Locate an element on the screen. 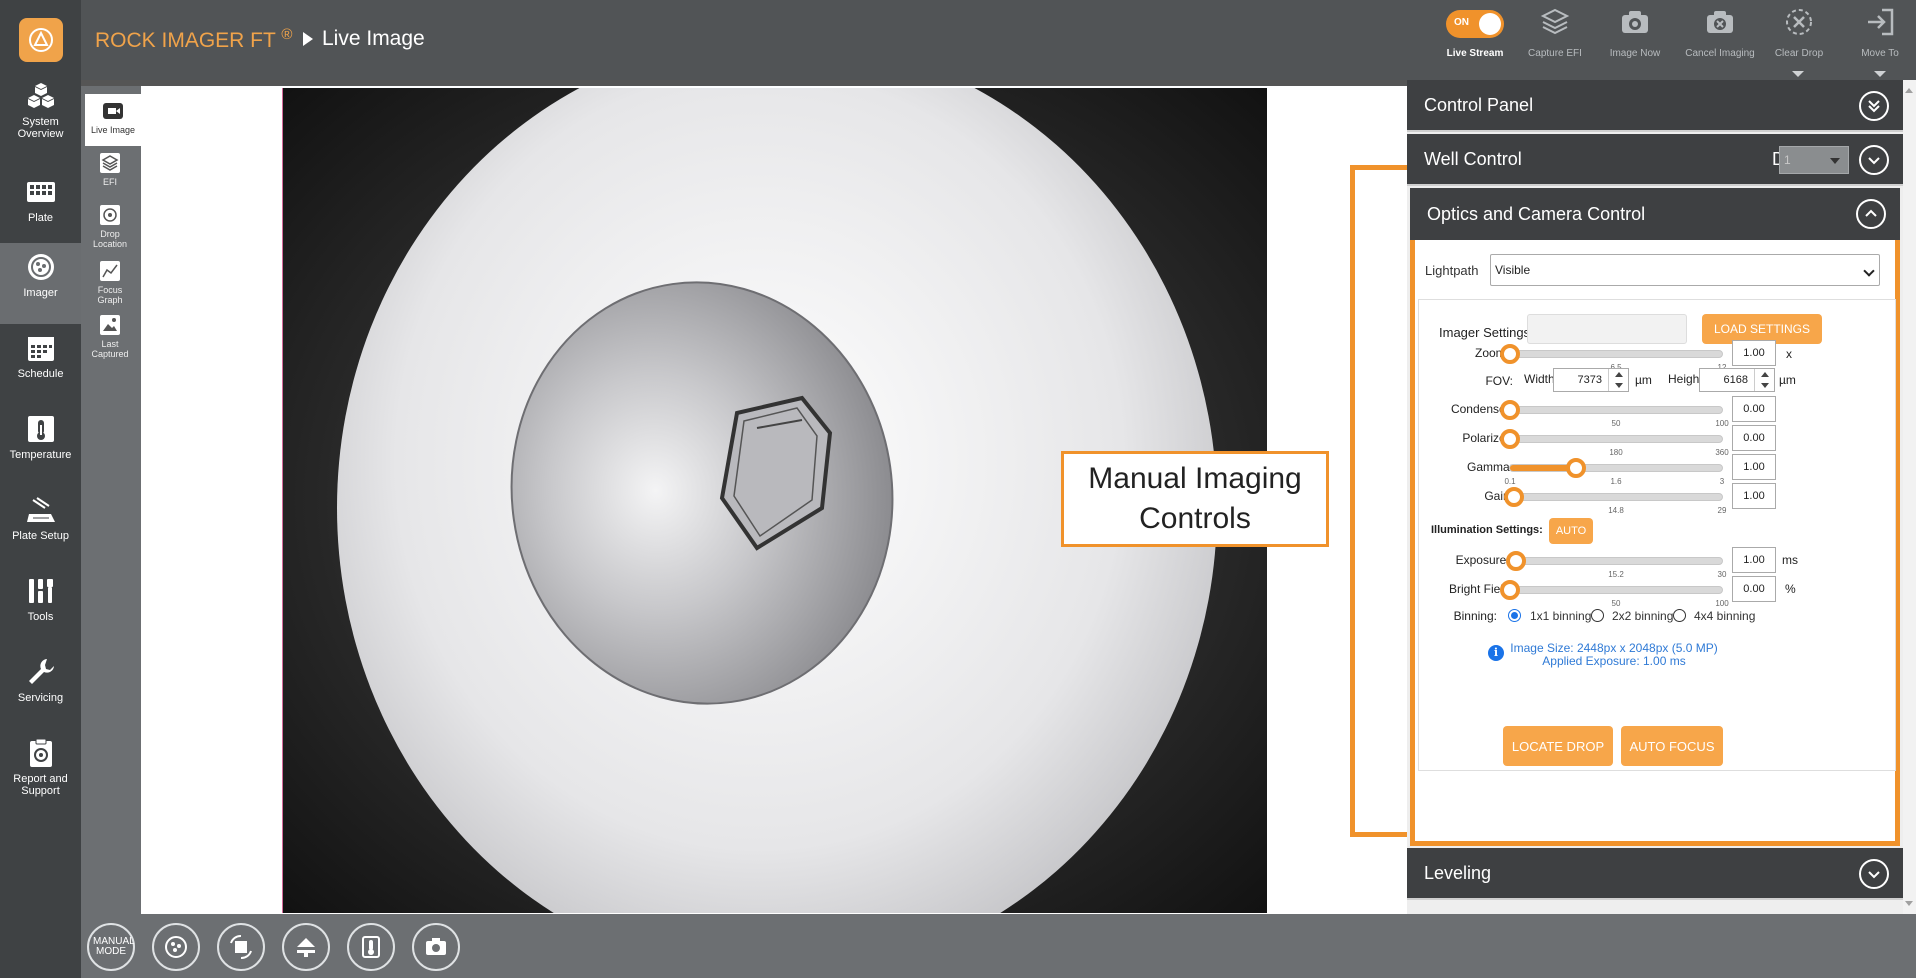 The image size is (1916, 978). nav-tools: Tools is located at coordinates (40, 607).